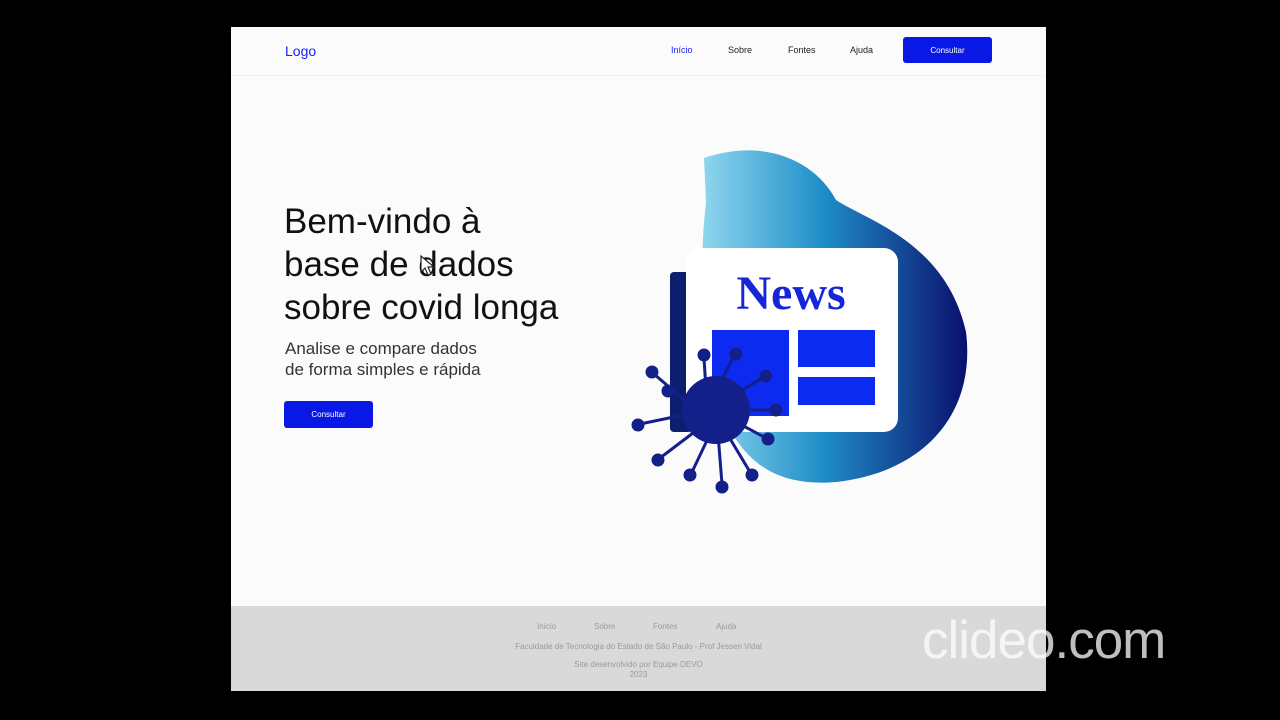 This screenshot has height=720, width=1280. What do you see at coordinates (665, 626) in the screenshot?
I see `footer-link-fontes: Fontes` at bounding box center [665, 626].